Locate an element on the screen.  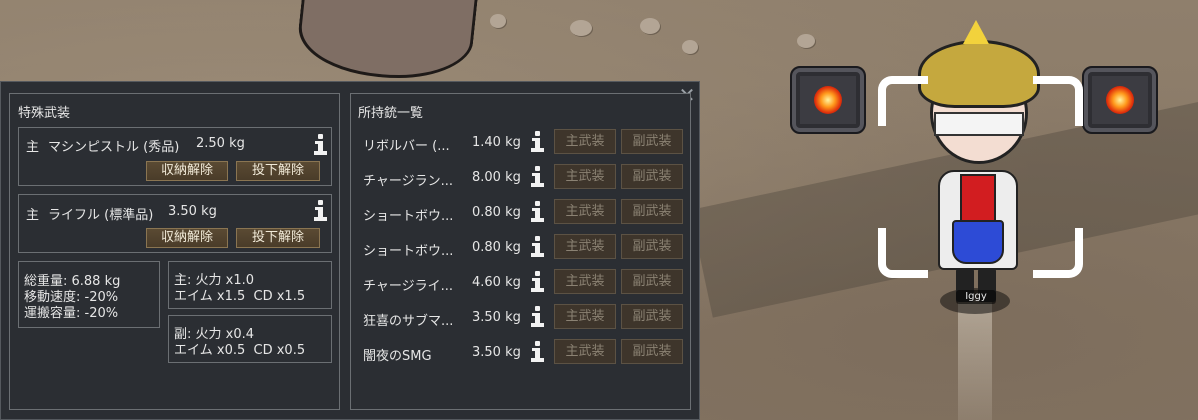
weapon-name: マシンピストル (秀品) is located at coordinates (114, 147).